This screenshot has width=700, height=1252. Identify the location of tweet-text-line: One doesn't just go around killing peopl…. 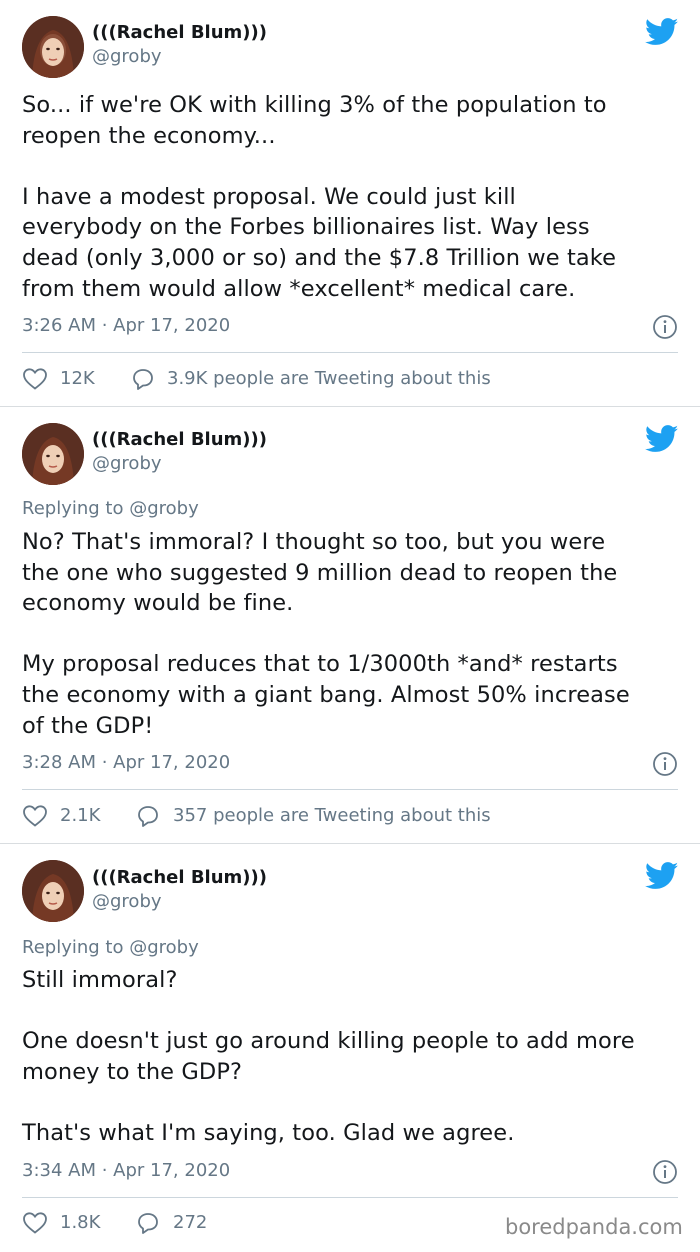
(328, 1041).